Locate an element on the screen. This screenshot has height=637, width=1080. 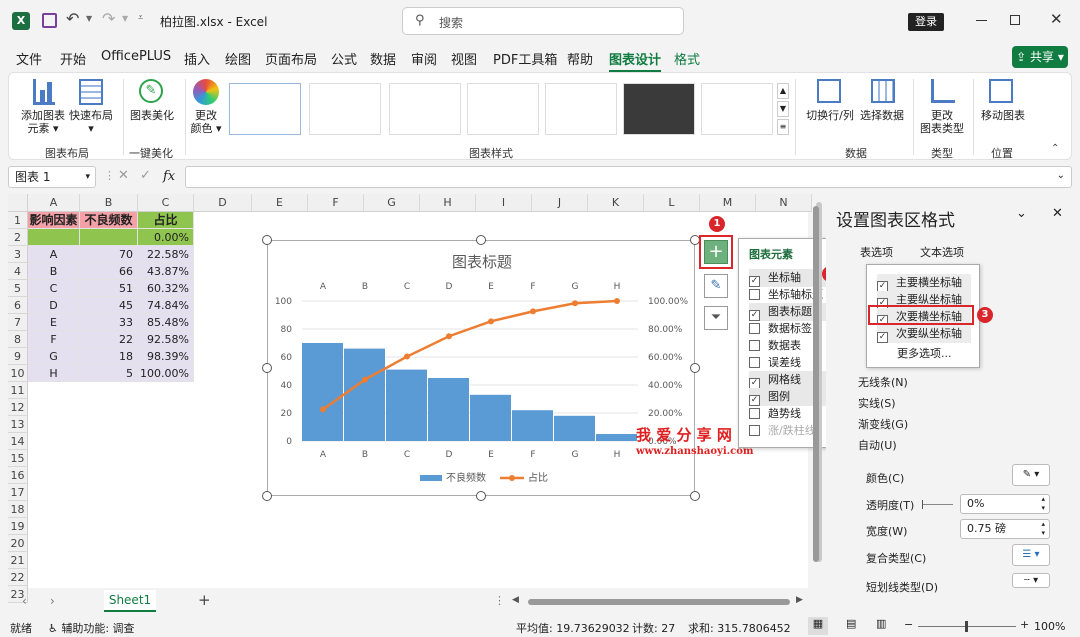
cell: 45 is located at coordinates (109, 305).